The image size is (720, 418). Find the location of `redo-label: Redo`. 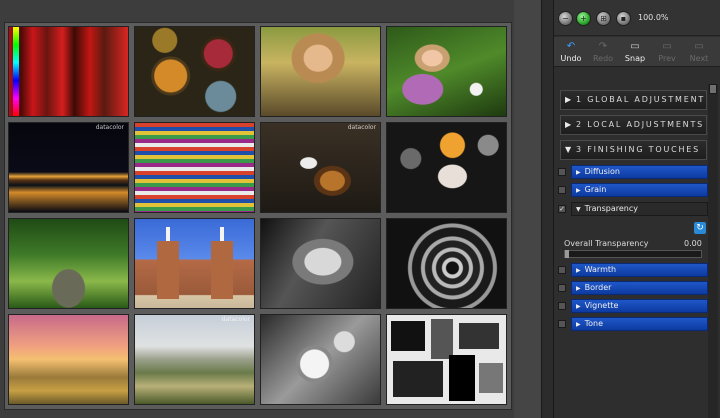

redo-label: Redo is located at coordinates (603, 58).